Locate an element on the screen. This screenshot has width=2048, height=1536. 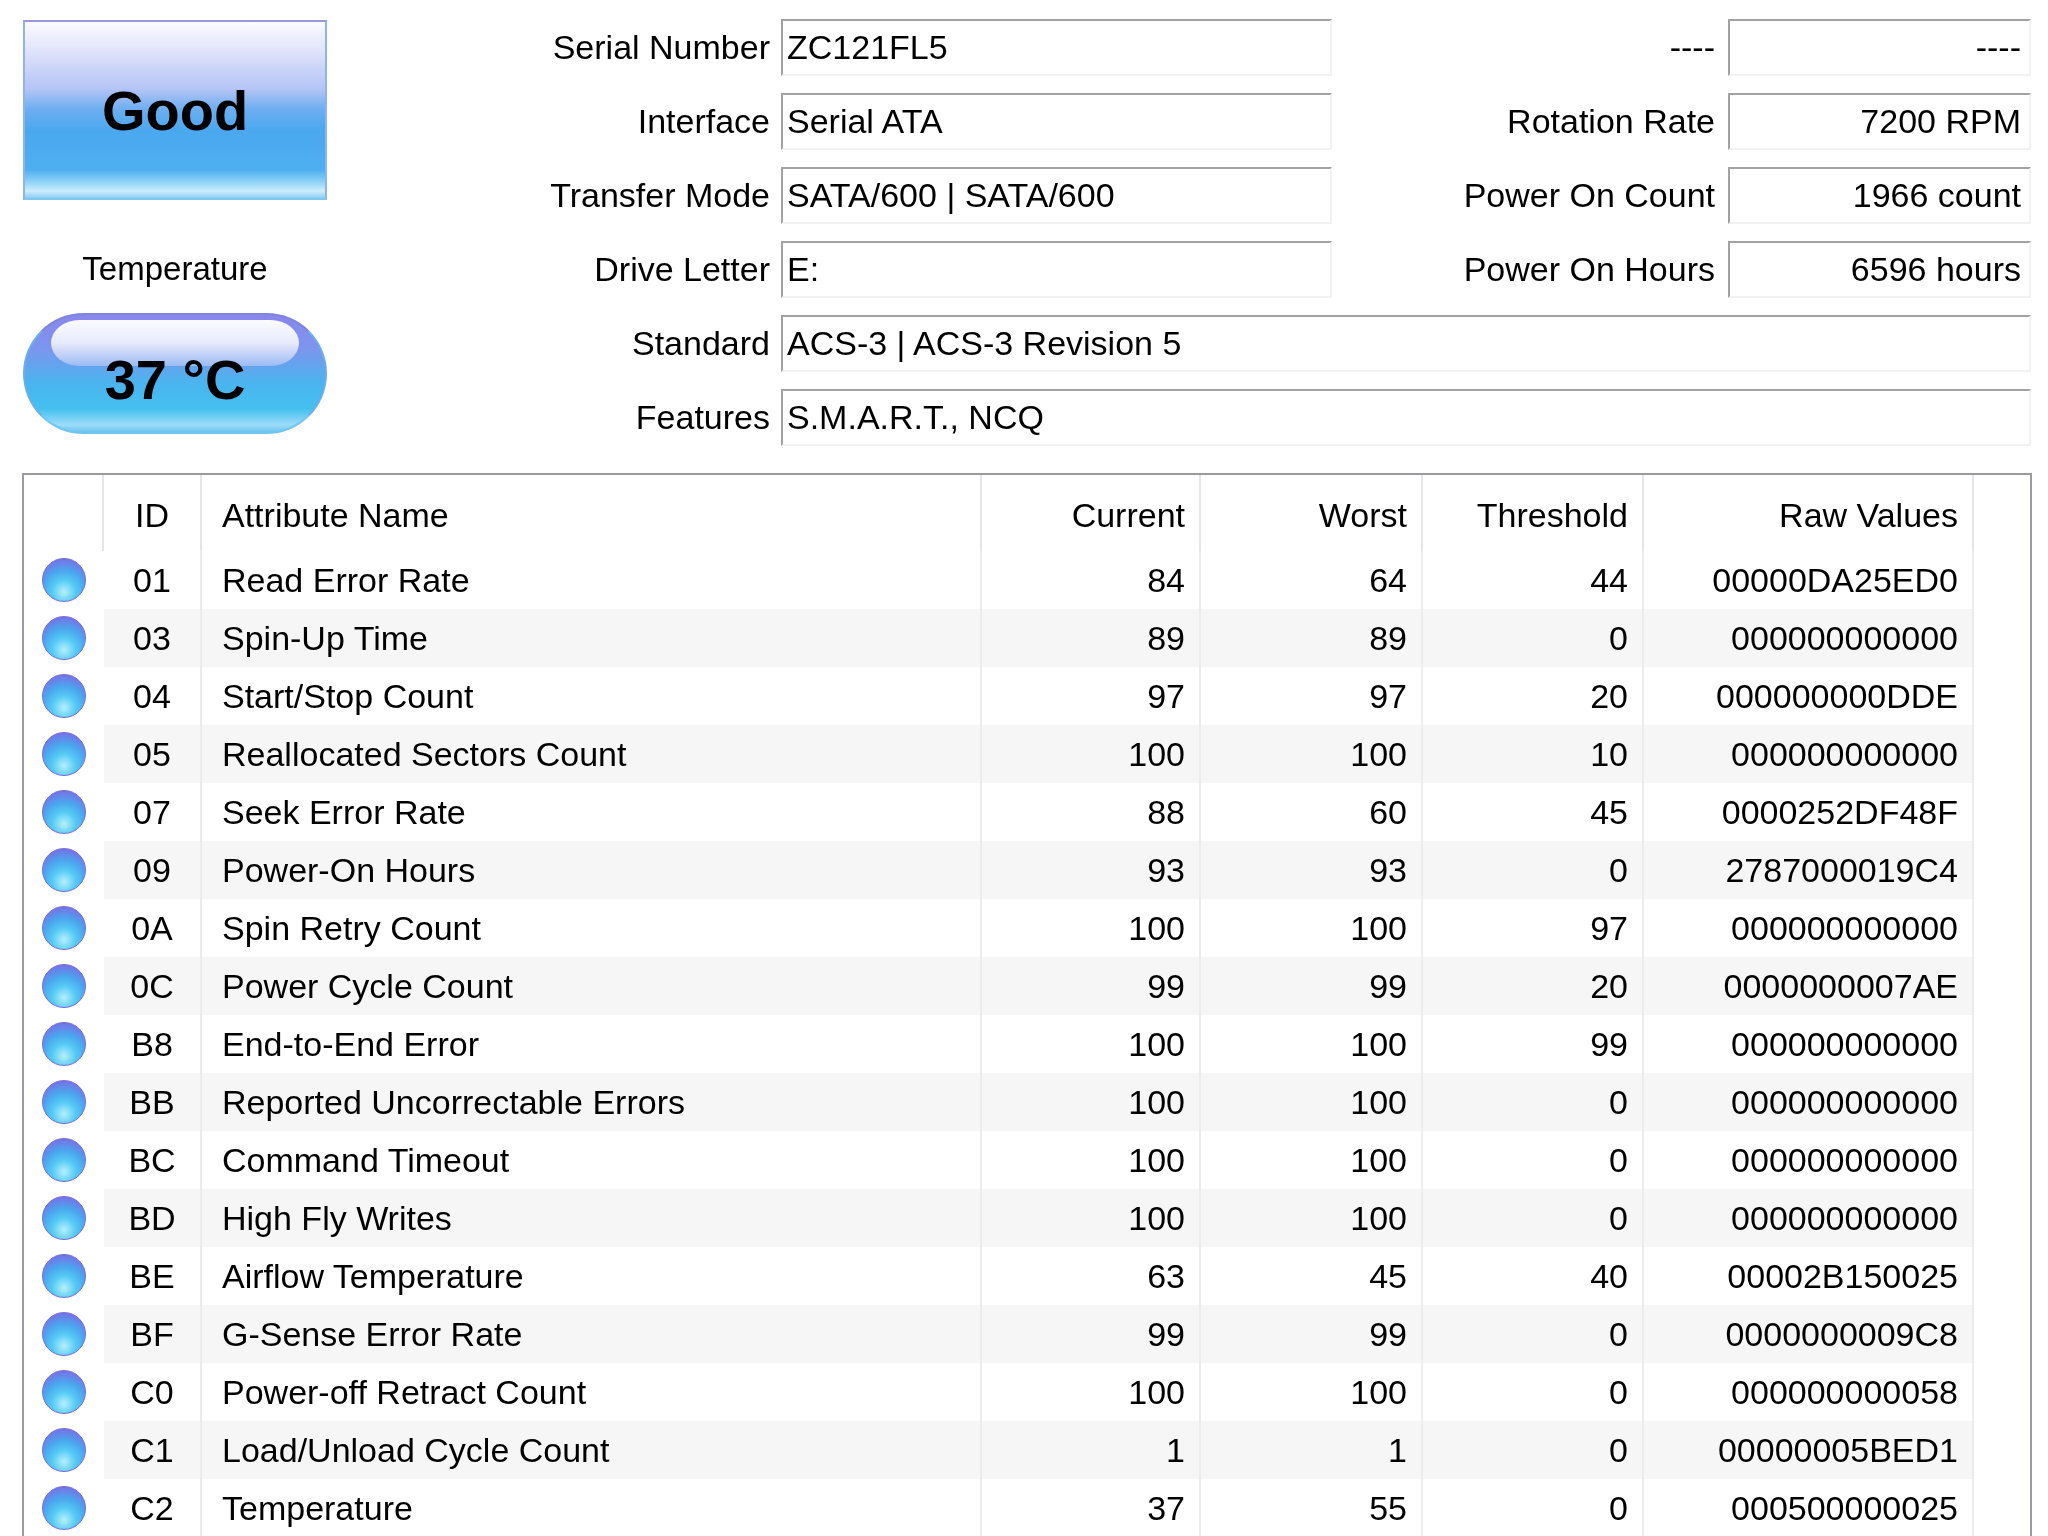
info-field: ZC121FL5 is located at coordinates (1056, 47).